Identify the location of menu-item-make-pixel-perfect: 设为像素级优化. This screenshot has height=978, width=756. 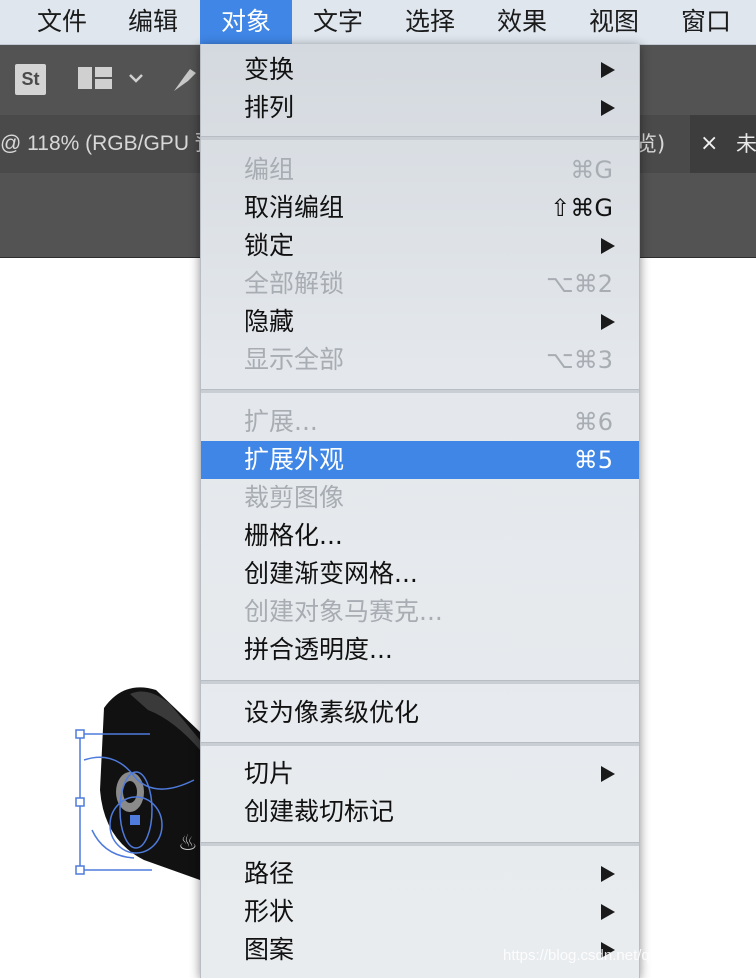
(420, 713).